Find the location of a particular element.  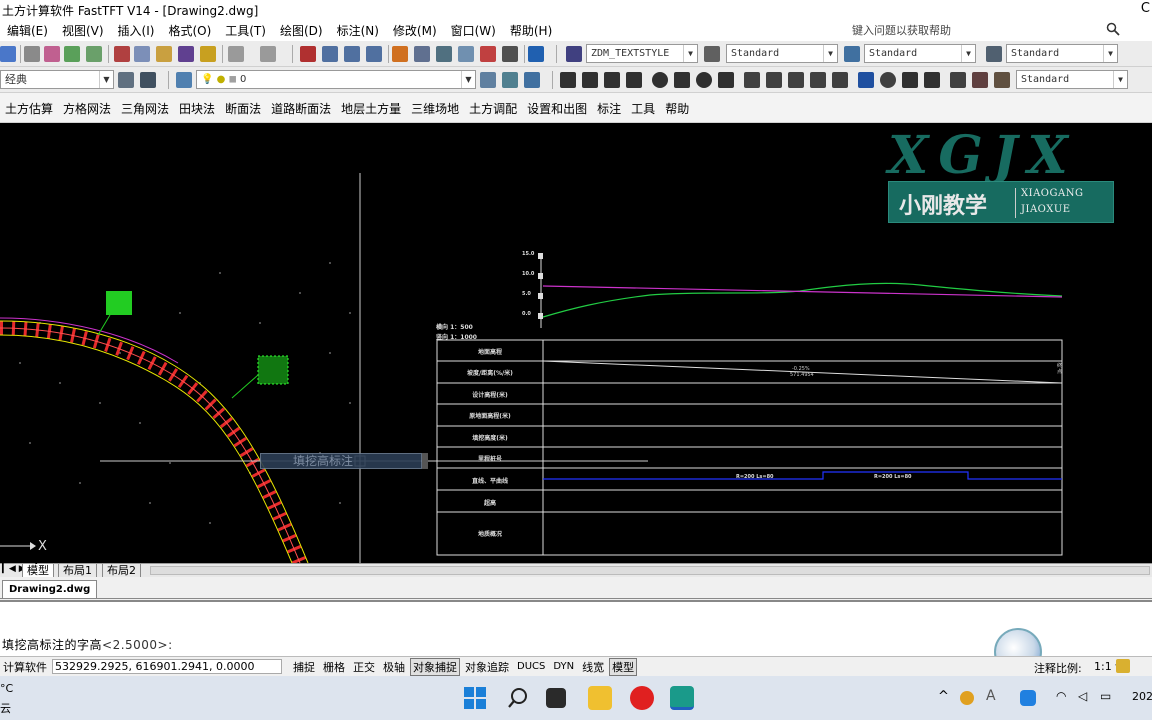

cut-icon is located at coordinates (122, 54).